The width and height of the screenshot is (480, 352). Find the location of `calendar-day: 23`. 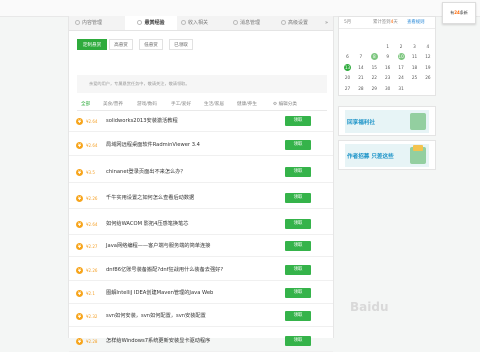

calendar-day: 23 is located at coordinates (387, 78).